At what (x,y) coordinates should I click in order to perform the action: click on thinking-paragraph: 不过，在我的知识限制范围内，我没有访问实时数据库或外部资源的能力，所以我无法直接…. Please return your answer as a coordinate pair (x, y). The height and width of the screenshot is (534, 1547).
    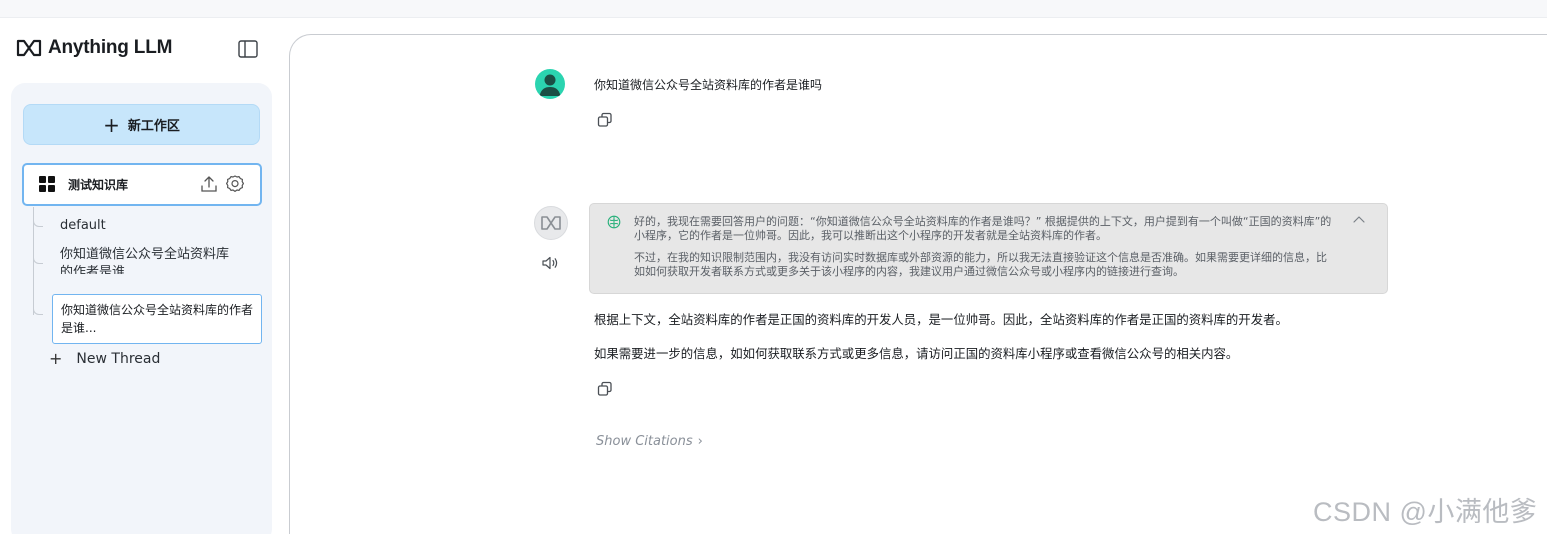
    Looking at the image, I should click on (980, 264).